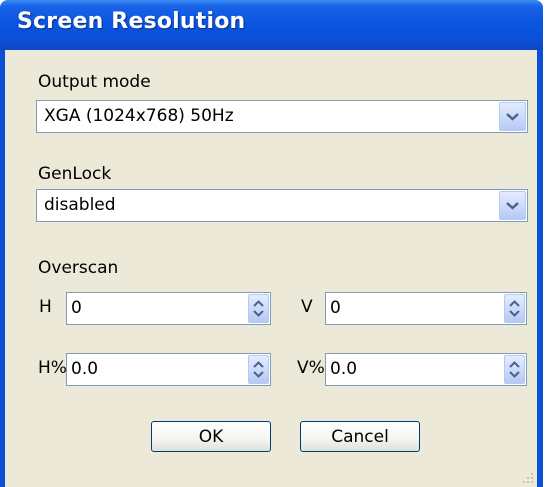  What do you see at coordinates (80, 205) in the screenshot?
I see `genlock-value: disabled` at bounding box center [80, 205].